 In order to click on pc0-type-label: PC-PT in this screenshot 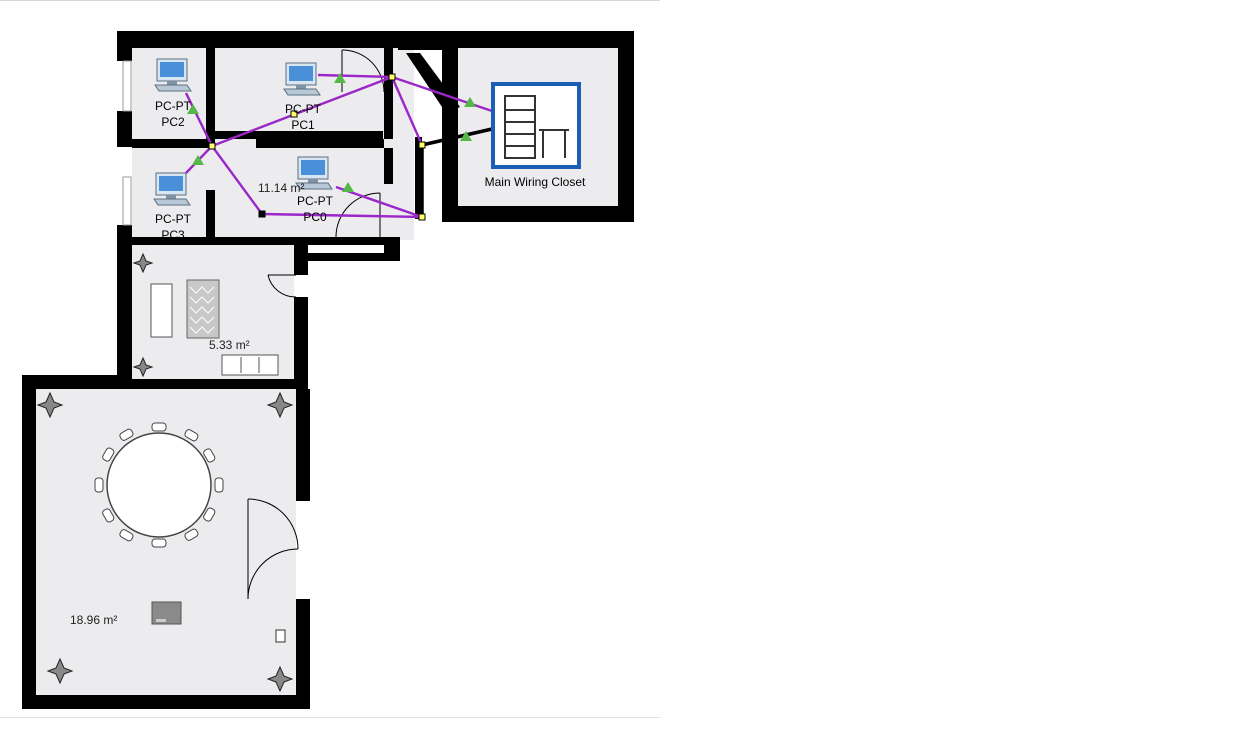, I will do `click(315, 201)`.